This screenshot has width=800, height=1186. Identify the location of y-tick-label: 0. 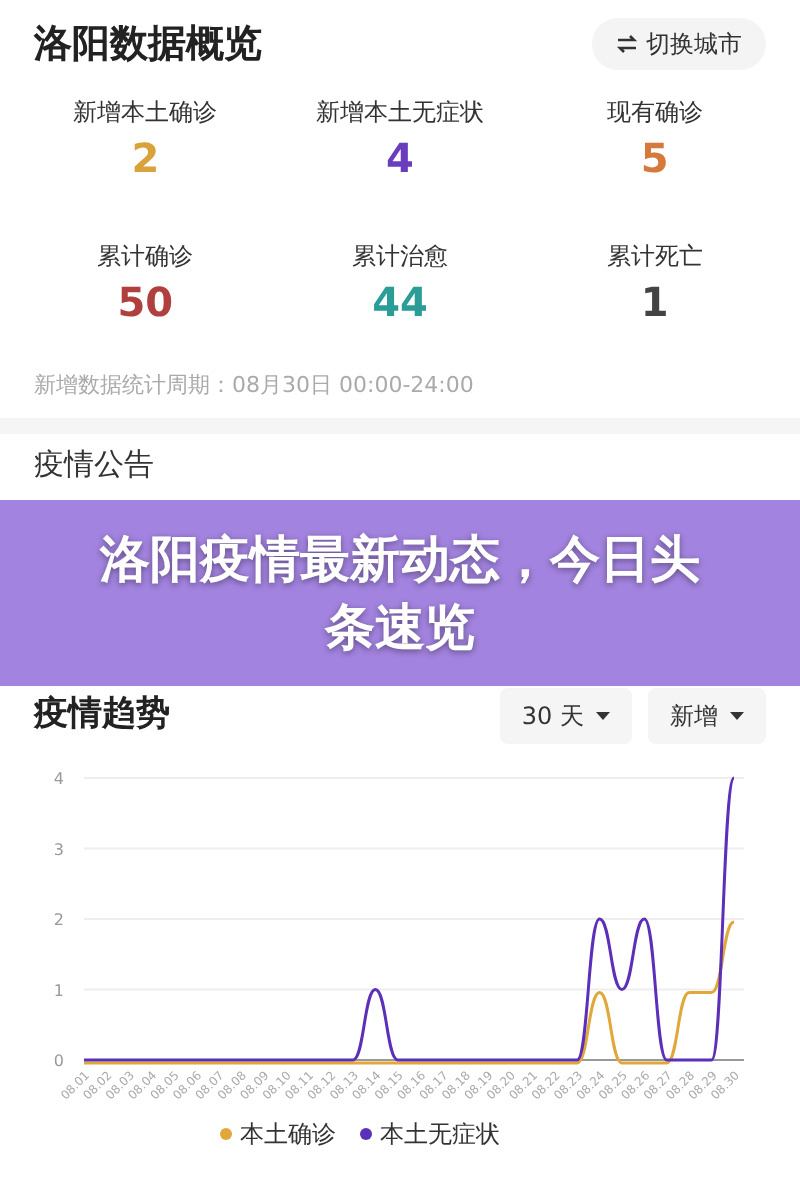
(58, 1060).